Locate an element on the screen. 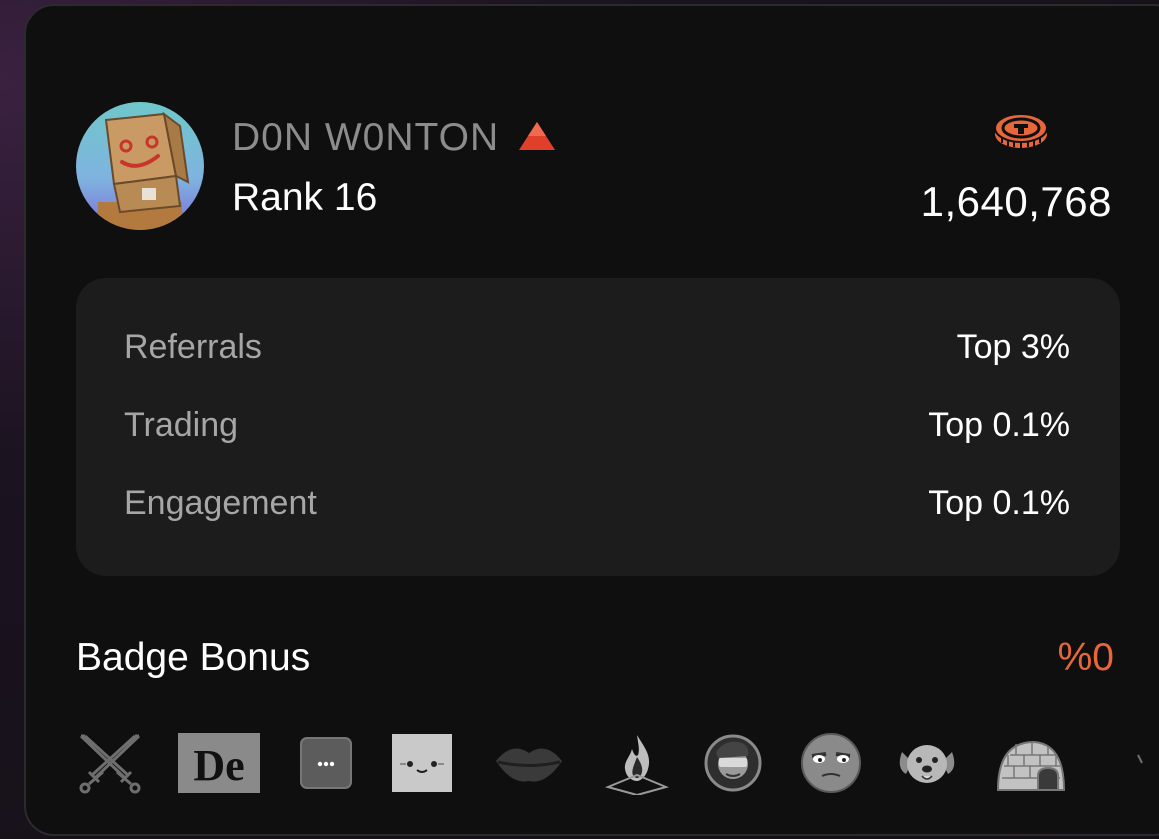 Image resolution: width=1159 pixels, height=839 pixels. grumpy-face-badge is located at coordinates (831, 763).